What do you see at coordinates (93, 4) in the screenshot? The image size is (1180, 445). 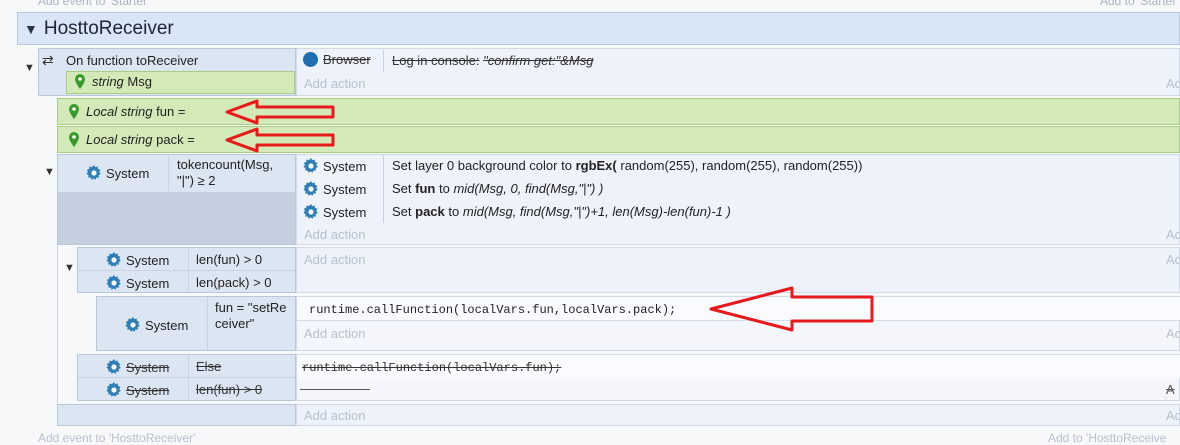 I see `add-event-starter-link: Add event to 'Starter'` at bounding box center [93, 4].